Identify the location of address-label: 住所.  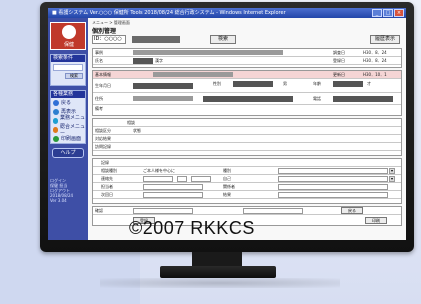
(99, 98).